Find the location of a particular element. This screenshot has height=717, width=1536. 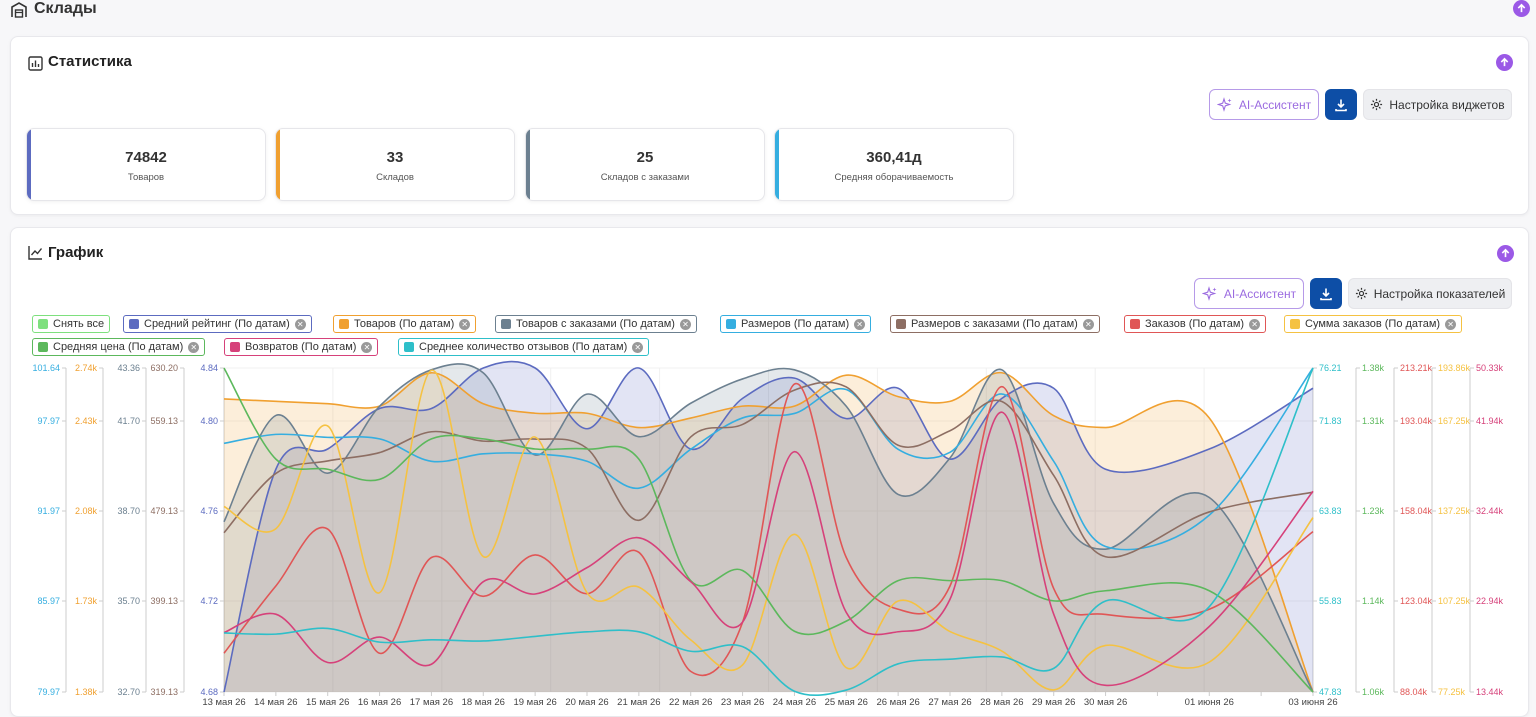

legend-label: Возвратов (По датам) is located at coordinates (301, 347).